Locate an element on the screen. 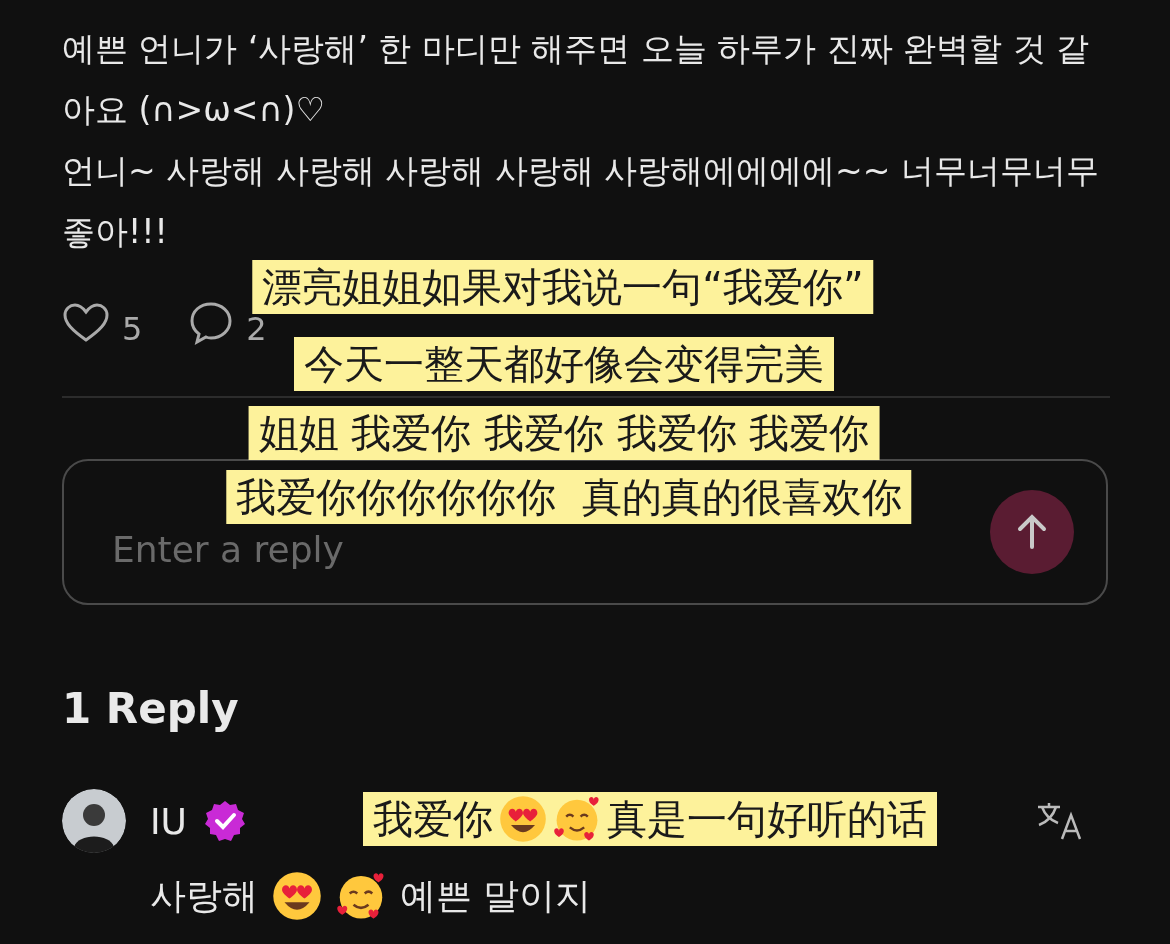 This screenshot has height=944, width=1170. comment-text: 예쁜 언니가 ‘사랑해’ 한 마디만 해주면 오늘 하루가 진짜 완벽할 것 같아요 (∩>ω<∩)♡ is located at coordinates (576, 79).